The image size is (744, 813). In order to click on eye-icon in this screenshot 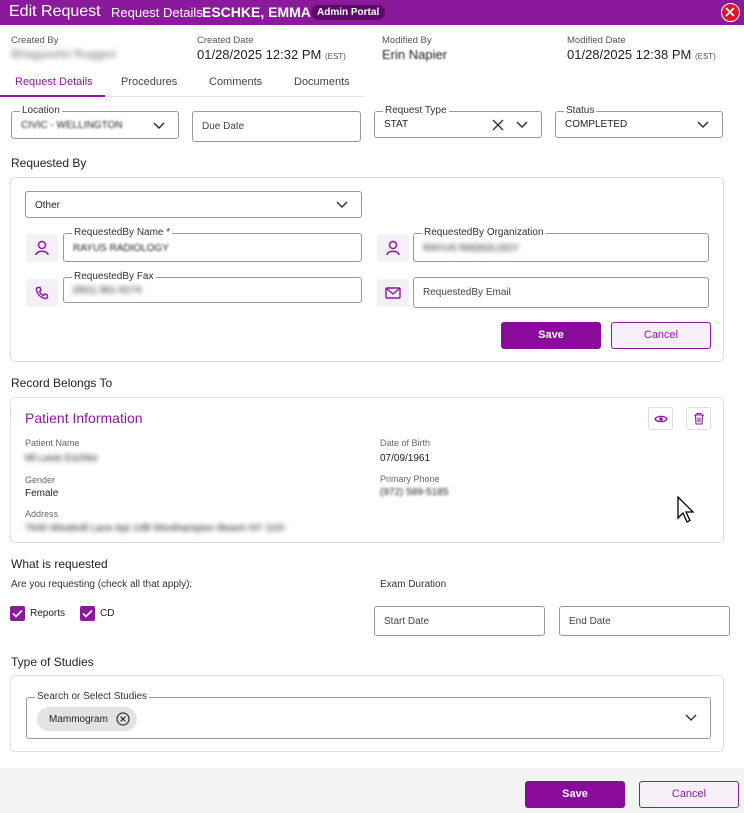, I will do `click(660, 418)`.